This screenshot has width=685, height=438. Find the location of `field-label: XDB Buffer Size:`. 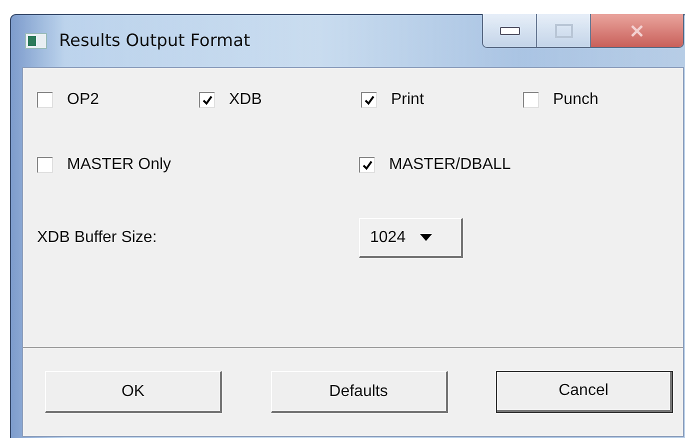

field-label: XDB Buffer Size: is located at coordinates (97, 238).